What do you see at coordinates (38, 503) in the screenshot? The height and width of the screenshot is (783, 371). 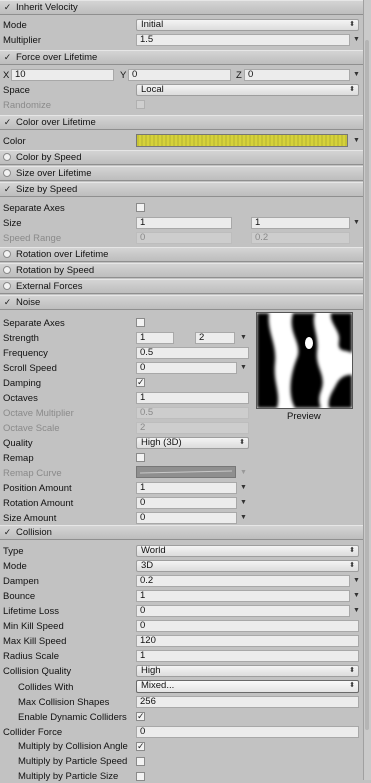 I see `rotation-amount-label: Rotation Amount` at bounding box center [38, 503].